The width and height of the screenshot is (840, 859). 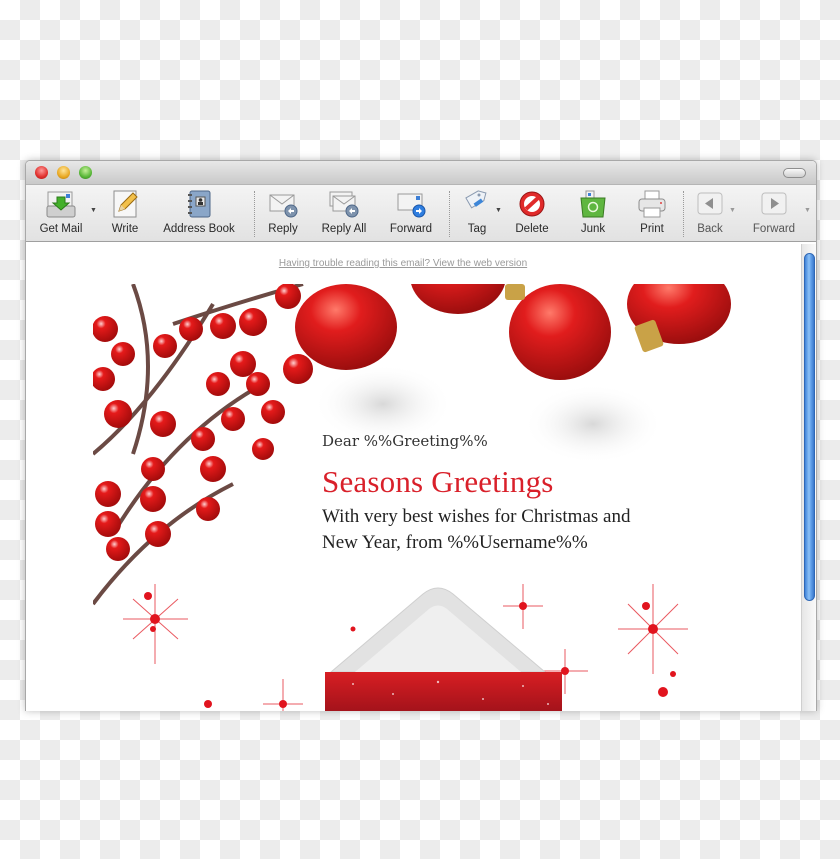 I want to click on back-menu-arrow: ▼, so click(x=732, y=210).